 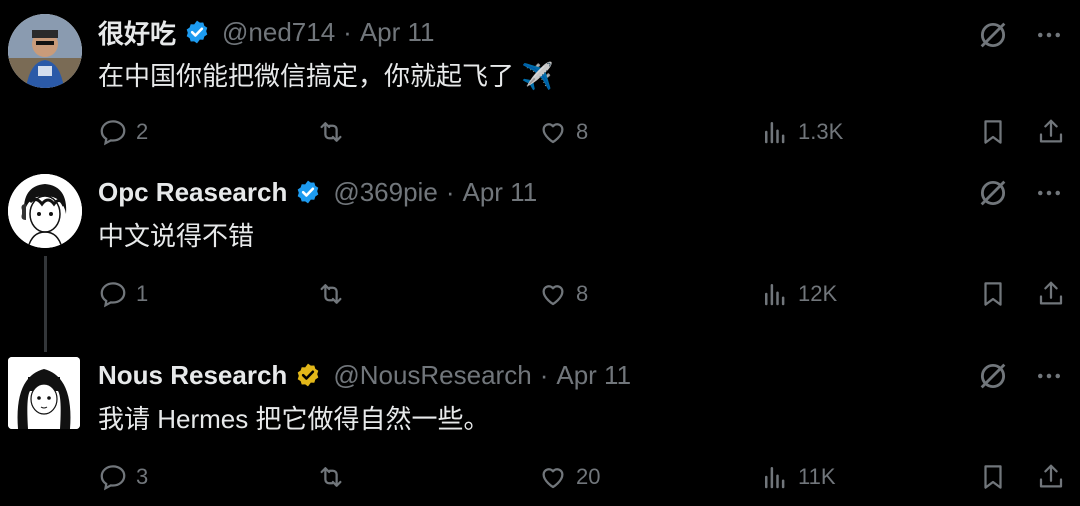 I want to click on view-count: 1.3K, so click(x=821, y=131).